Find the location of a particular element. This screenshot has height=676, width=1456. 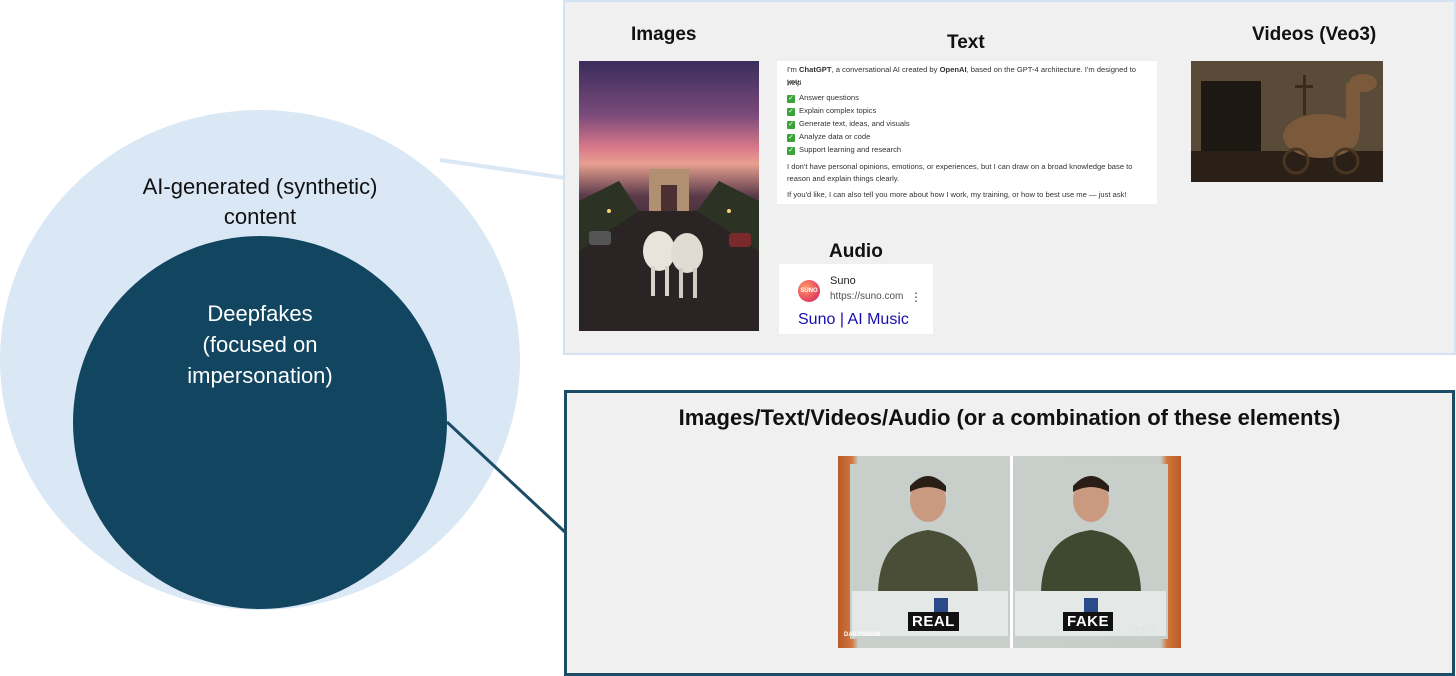

connector-bottom is located at coordinates (506, 477).